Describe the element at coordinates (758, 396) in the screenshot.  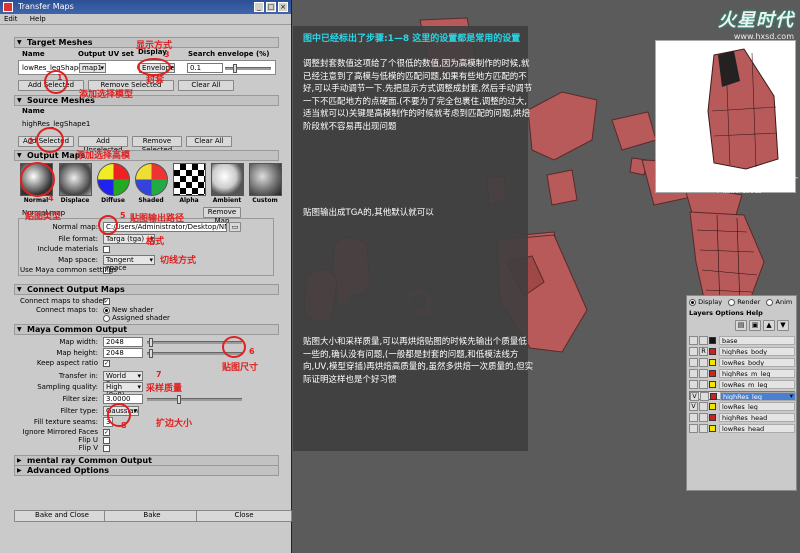
I see `layer-name: highRes_leg` at that location.